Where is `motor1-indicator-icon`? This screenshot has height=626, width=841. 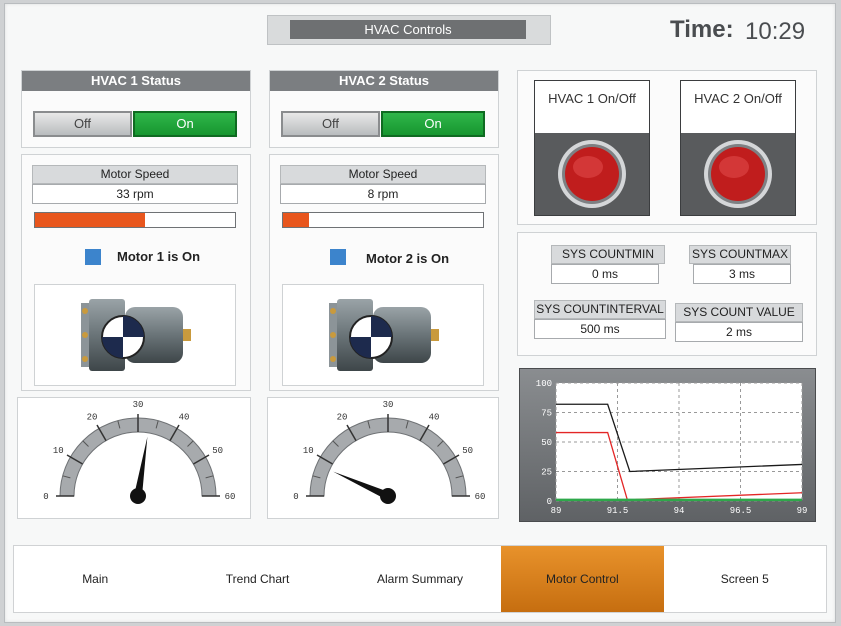 motor1-indicator-icon is located at coordinates (93, 257).